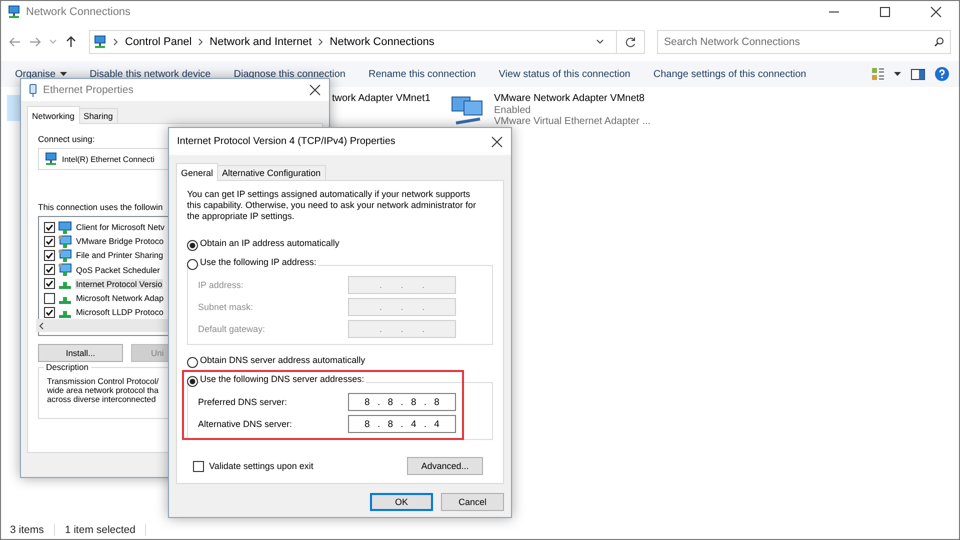 Image resolution: width=960 pixels, height=540 pixels. I want to click on field-label: Preferred DNS server:, so click(243, 402).